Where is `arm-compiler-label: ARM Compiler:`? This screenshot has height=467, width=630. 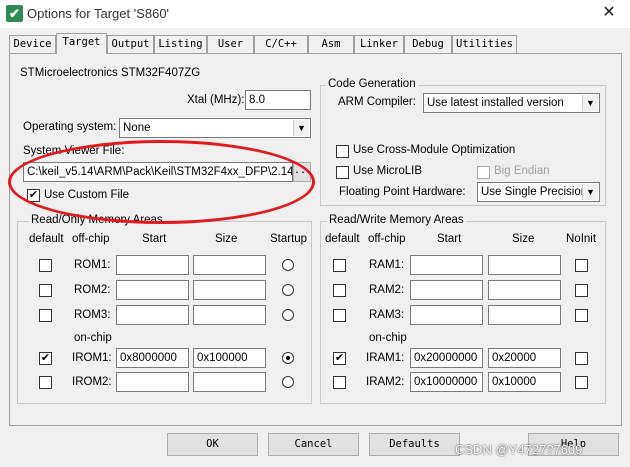
arm-compiler-label: ARM Compiler: is located at coordinates (377, 102).